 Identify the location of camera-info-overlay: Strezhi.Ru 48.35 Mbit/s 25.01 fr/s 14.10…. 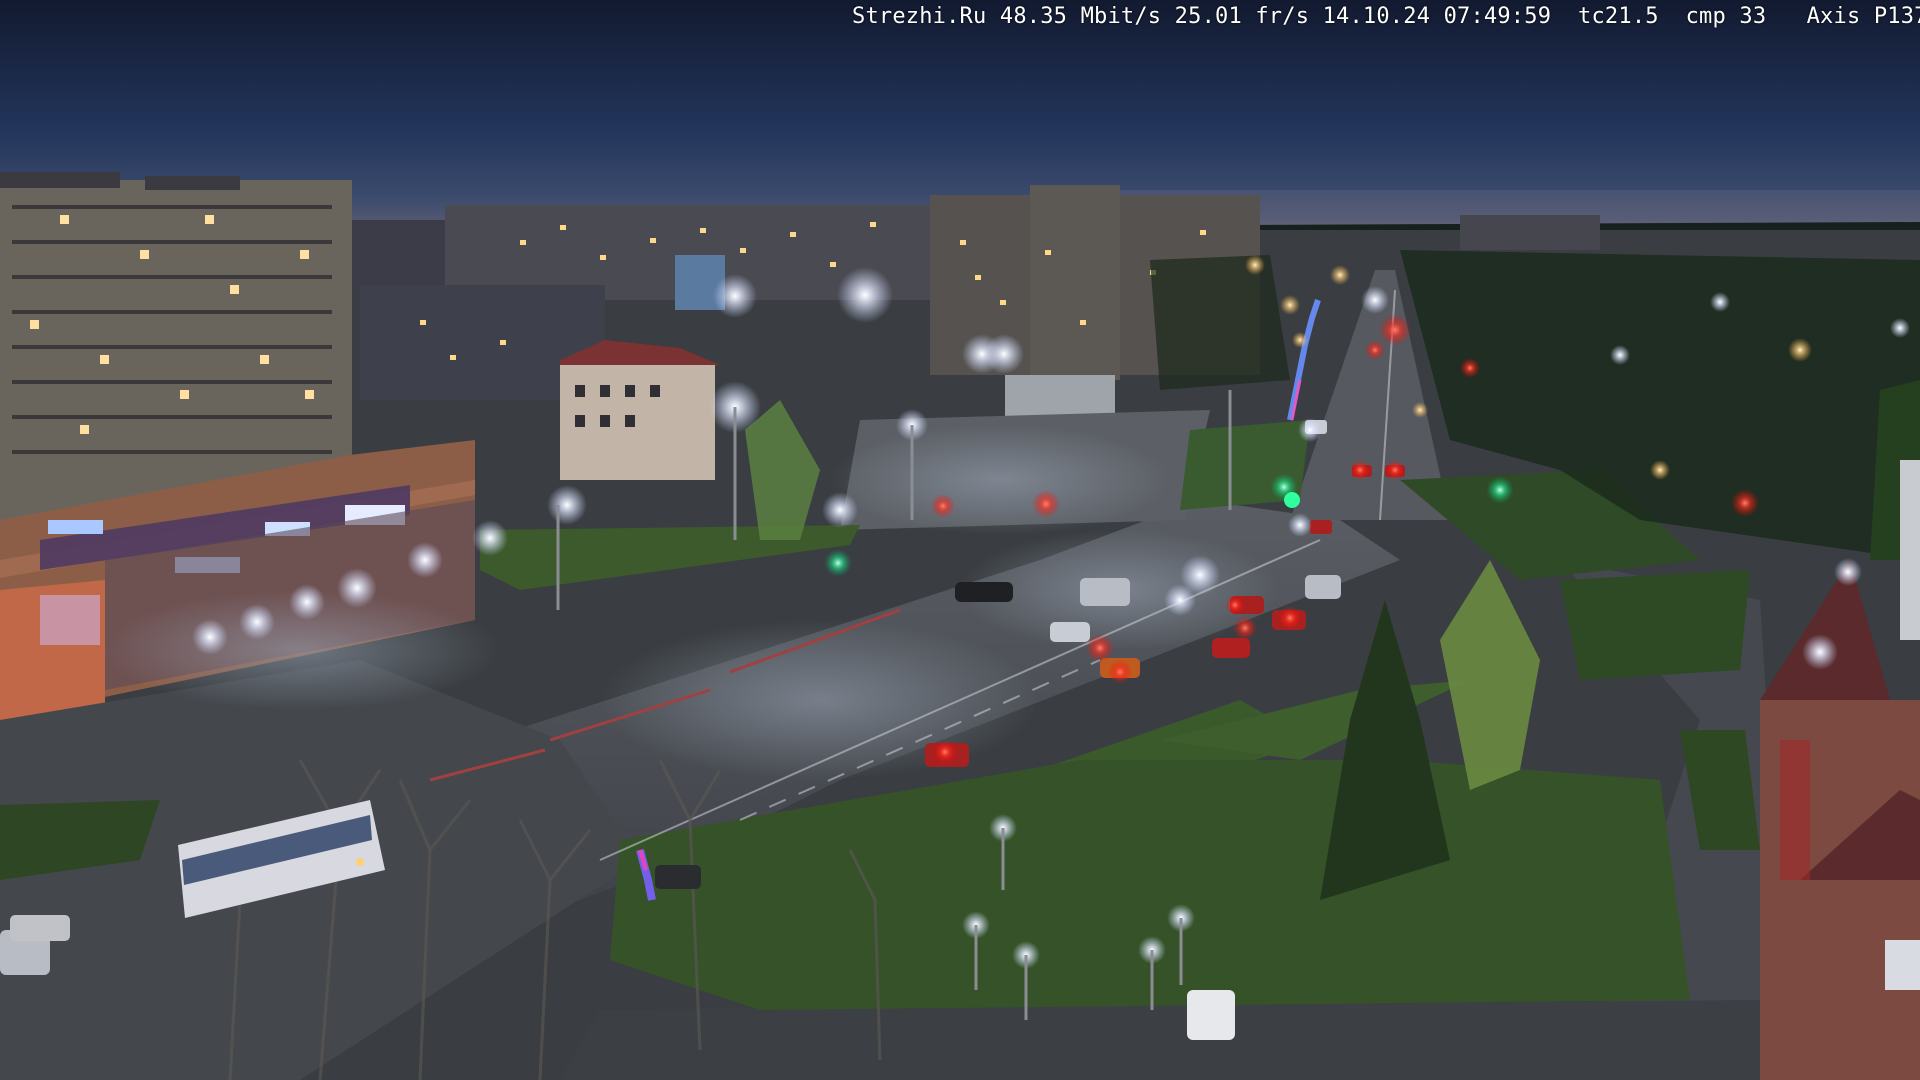
(1386, 16).